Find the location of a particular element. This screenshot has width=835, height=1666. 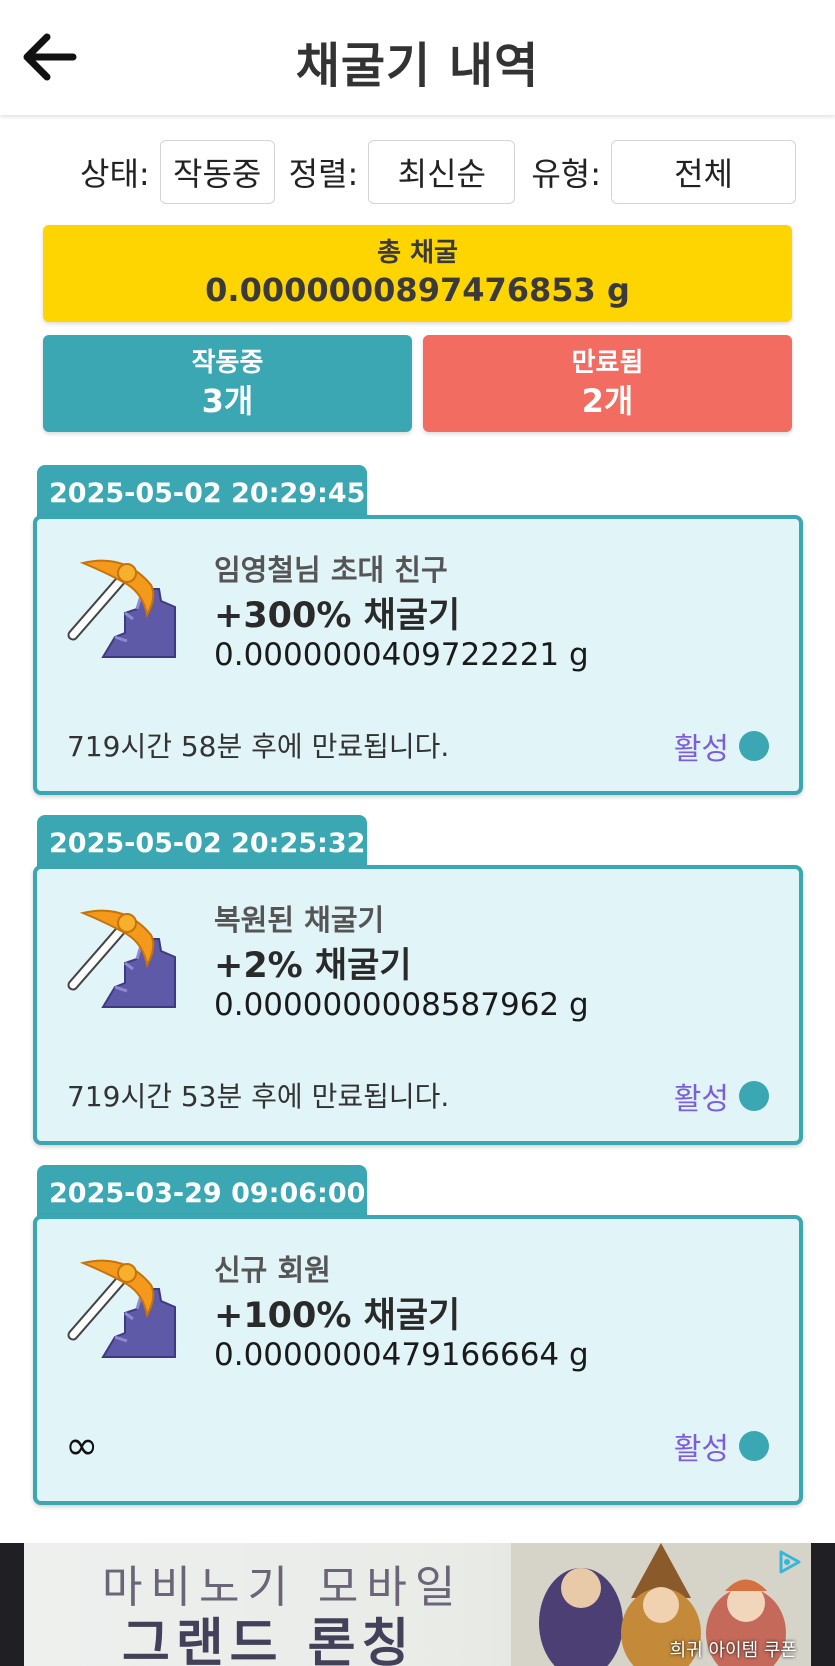

sort-filter-select: 최신순 is located at coordinates (442, 172).